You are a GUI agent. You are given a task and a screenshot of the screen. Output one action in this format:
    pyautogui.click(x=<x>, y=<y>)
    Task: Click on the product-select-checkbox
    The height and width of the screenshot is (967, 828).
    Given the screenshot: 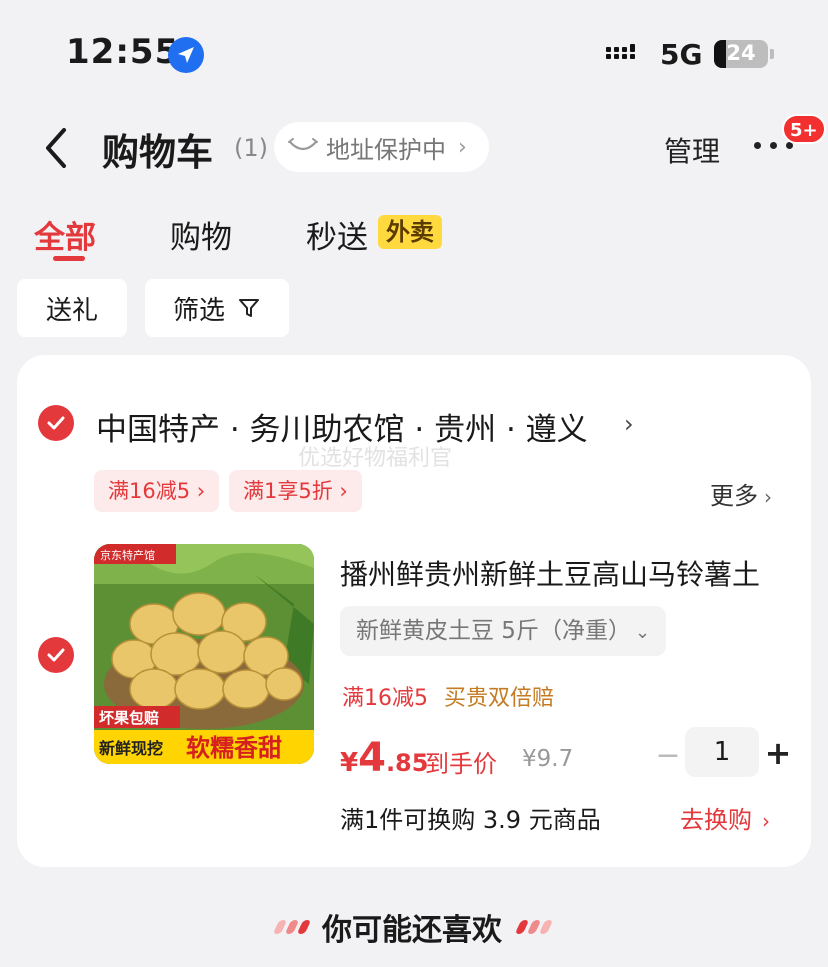 What is the action you would take?
    pyautogui.click(x=56, y=655)
    